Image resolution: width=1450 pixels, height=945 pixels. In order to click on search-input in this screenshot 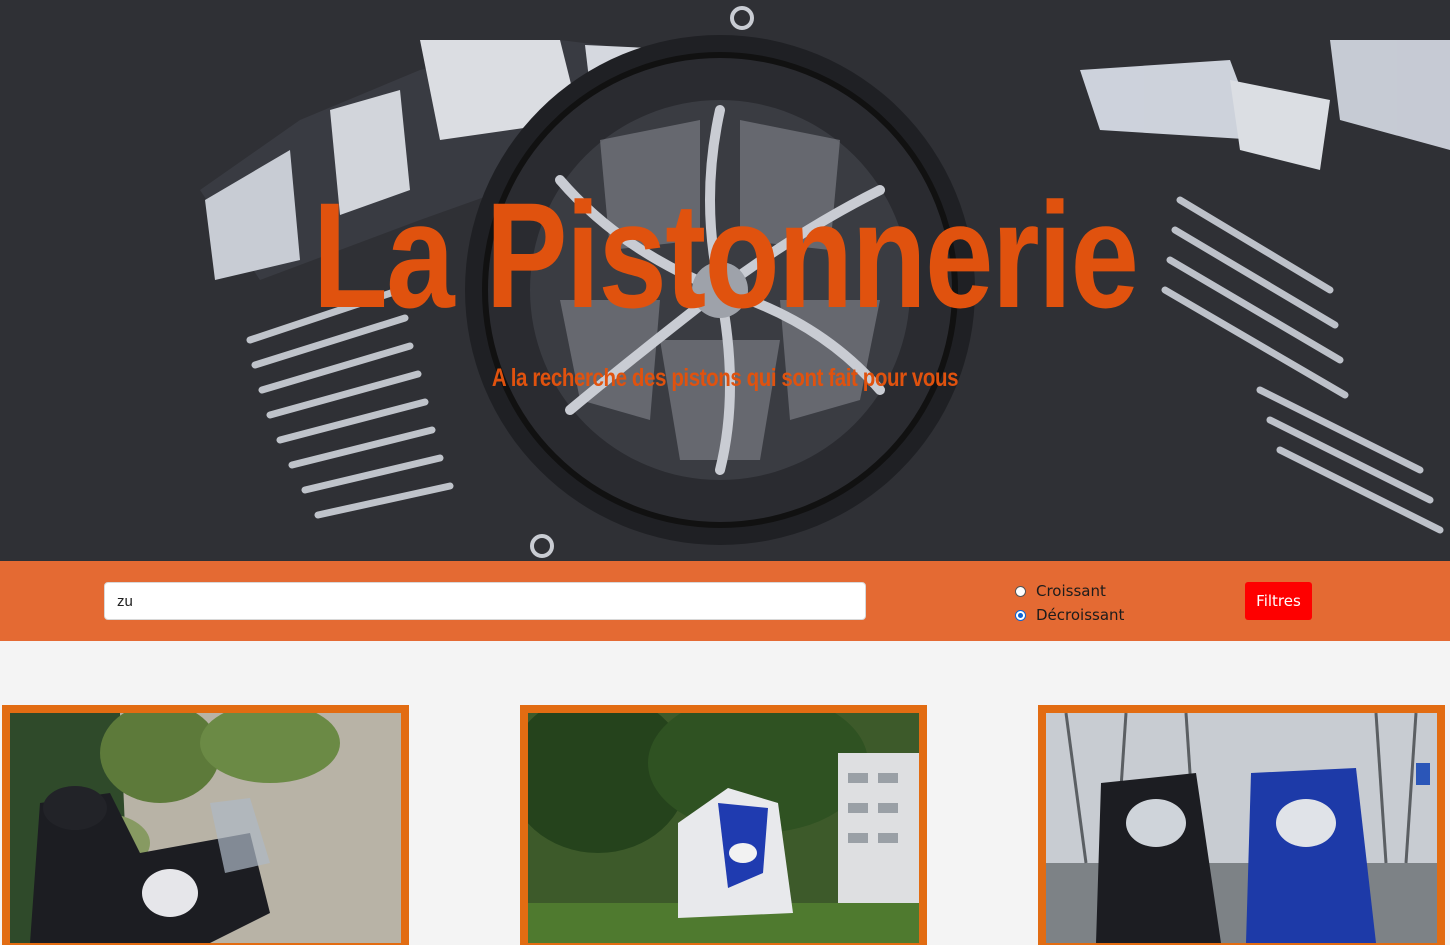, I will do `click(485, 601)`.